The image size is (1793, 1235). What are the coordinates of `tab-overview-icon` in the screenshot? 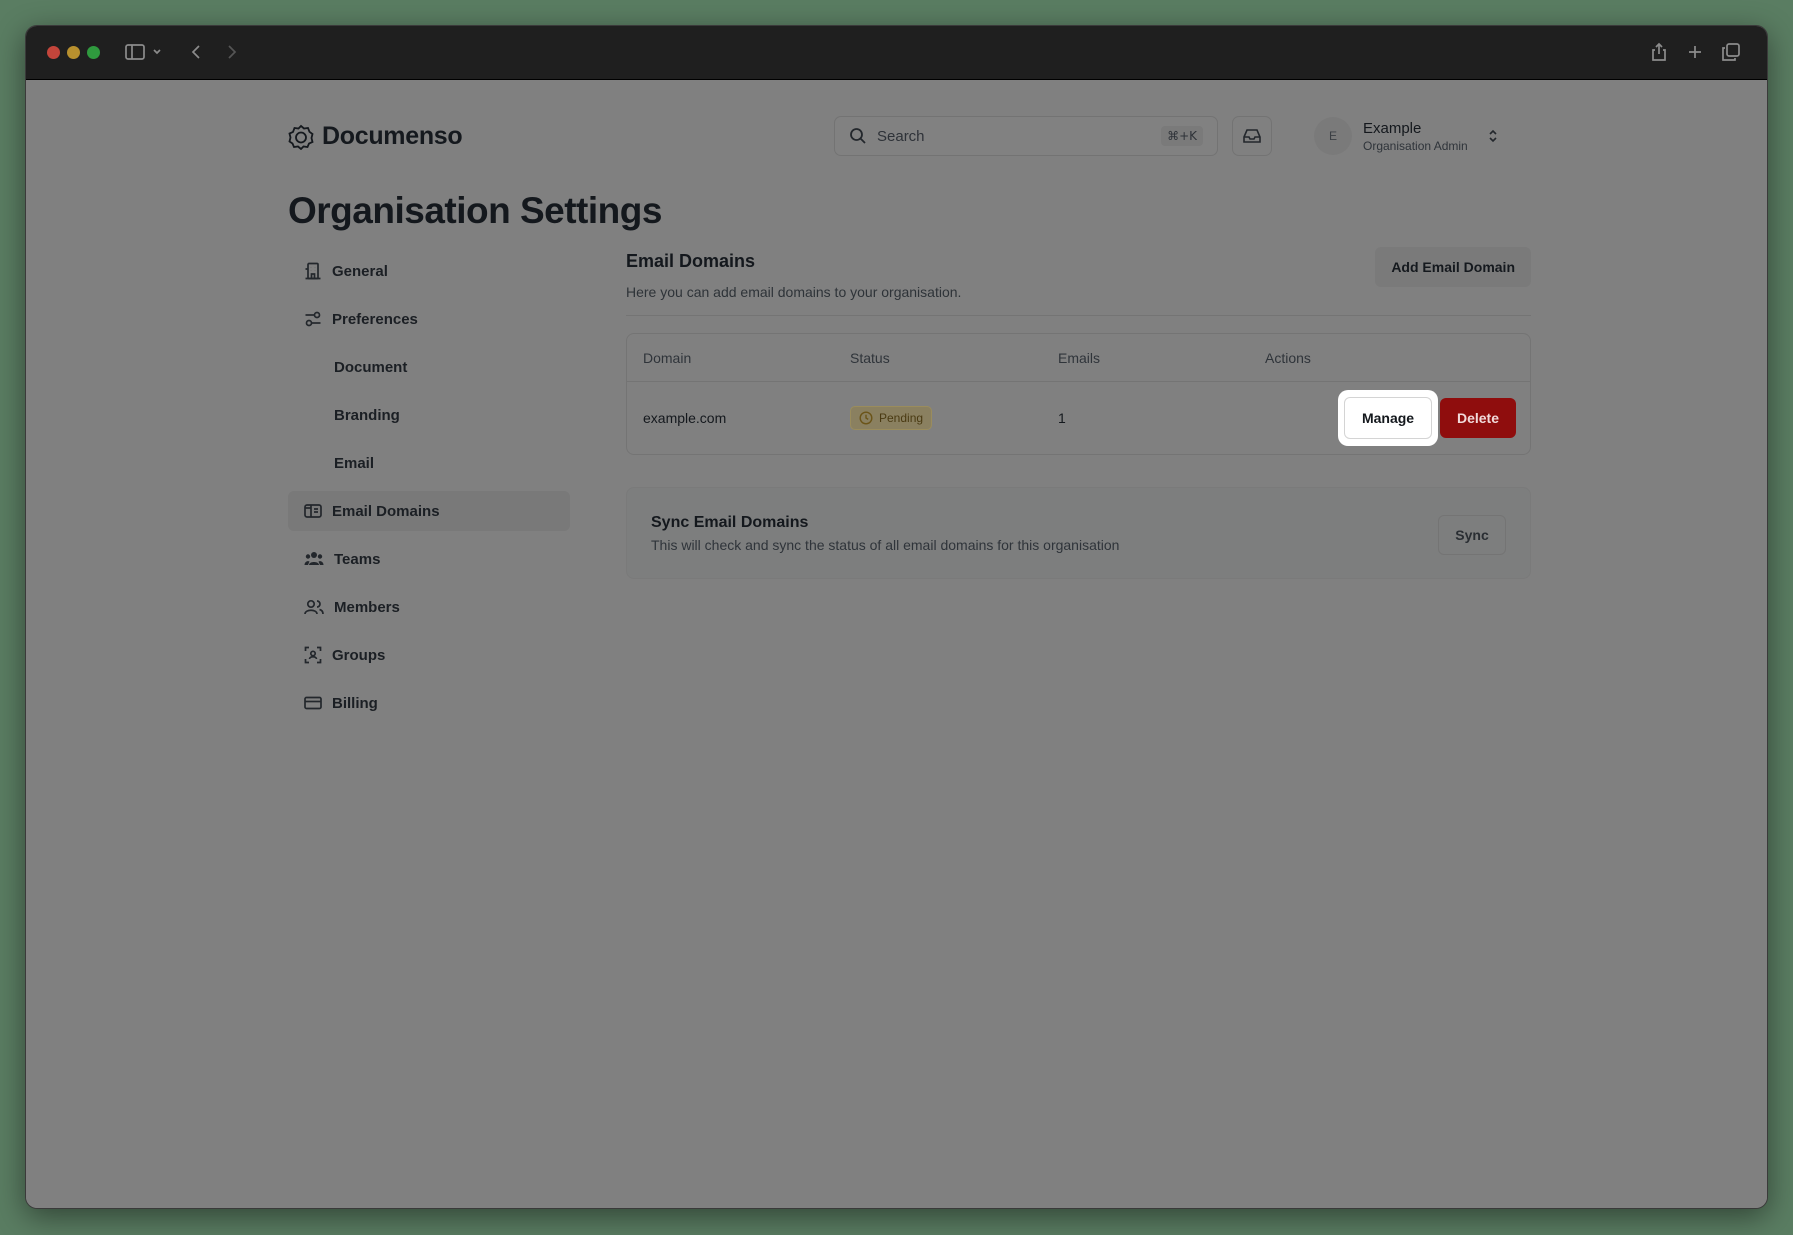 It's located at (1731, 52).